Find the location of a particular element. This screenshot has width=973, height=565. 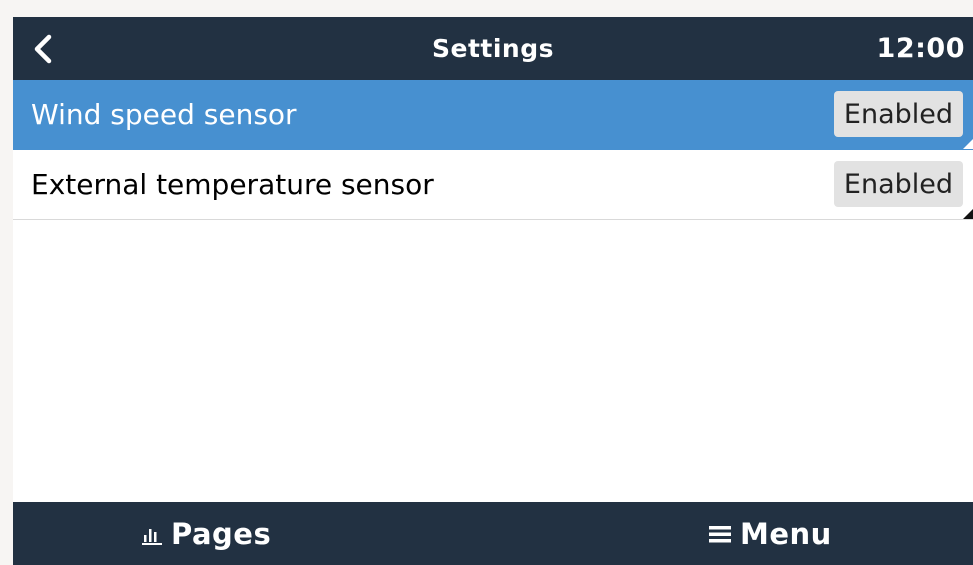

bar-chart-icon is located at coordinates (152, 536).